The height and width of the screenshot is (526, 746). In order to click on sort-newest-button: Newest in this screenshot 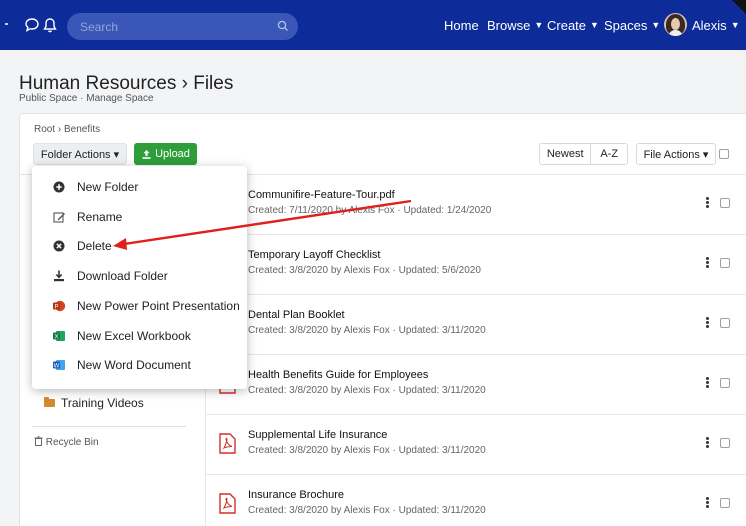, I will do `click(566, 154)`.